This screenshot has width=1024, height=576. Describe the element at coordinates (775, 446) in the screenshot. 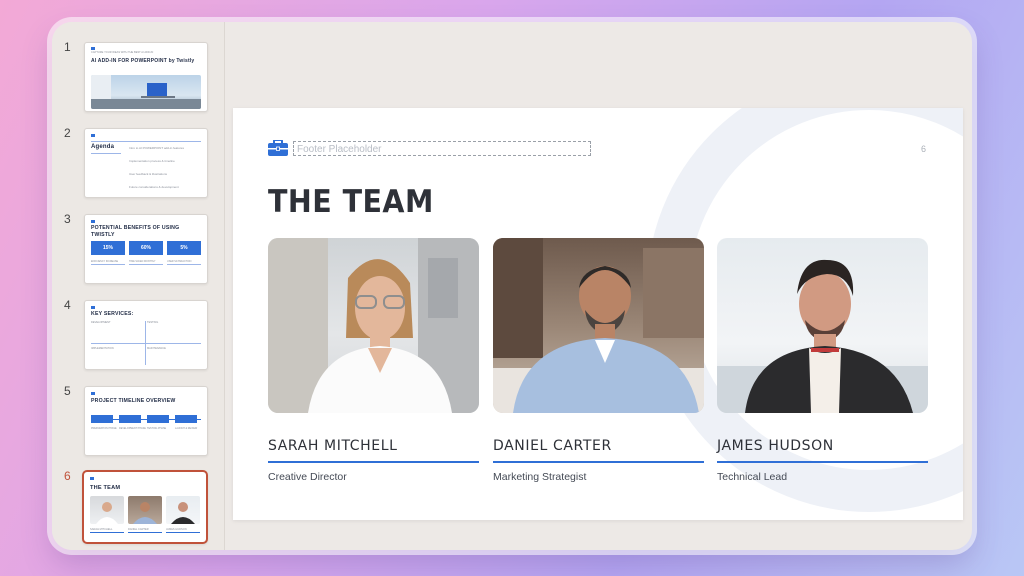

I see `member-name-3: JAMES HUDSON` at that location.